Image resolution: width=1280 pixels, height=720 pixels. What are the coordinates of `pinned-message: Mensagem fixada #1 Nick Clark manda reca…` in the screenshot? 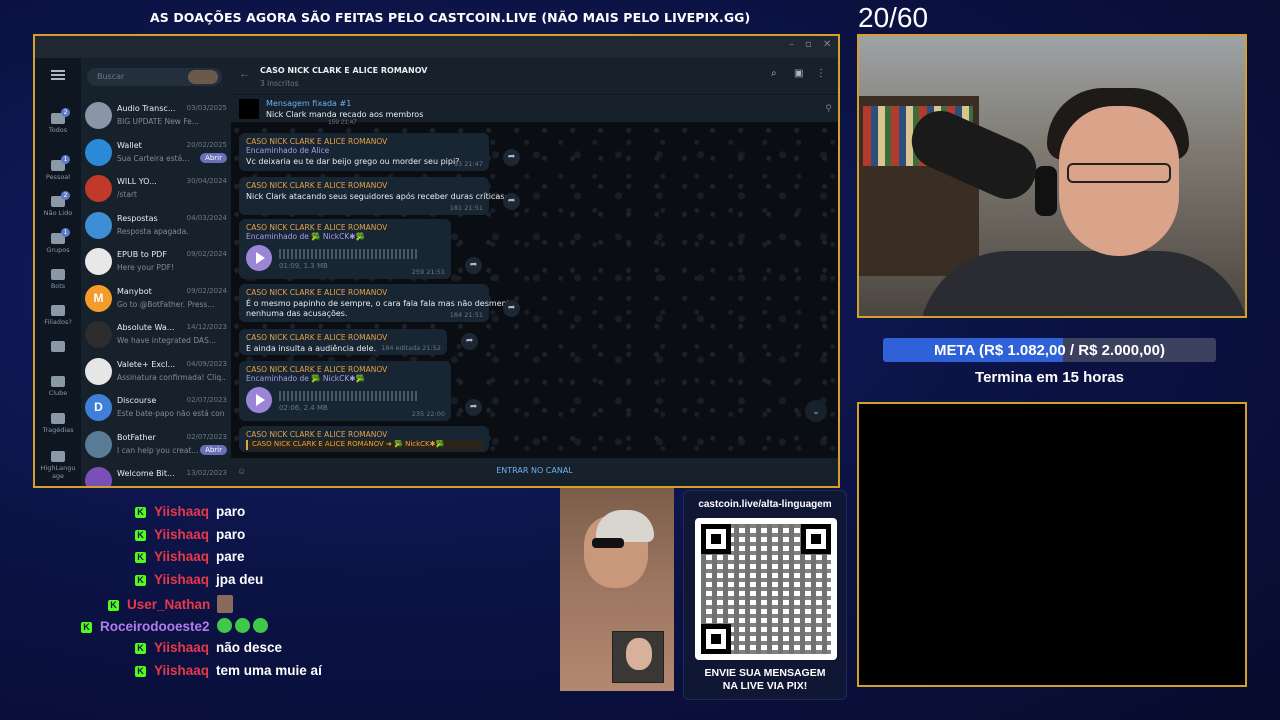 It's located at (534, 108).